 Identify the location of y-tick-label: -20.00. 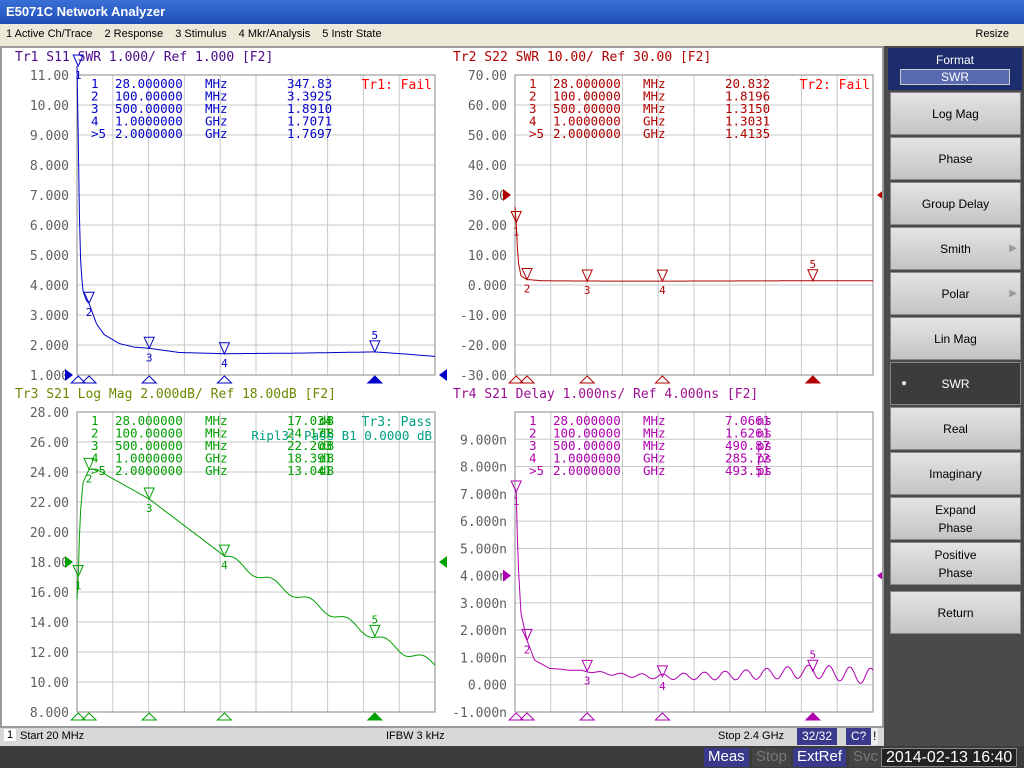
(483, 346).